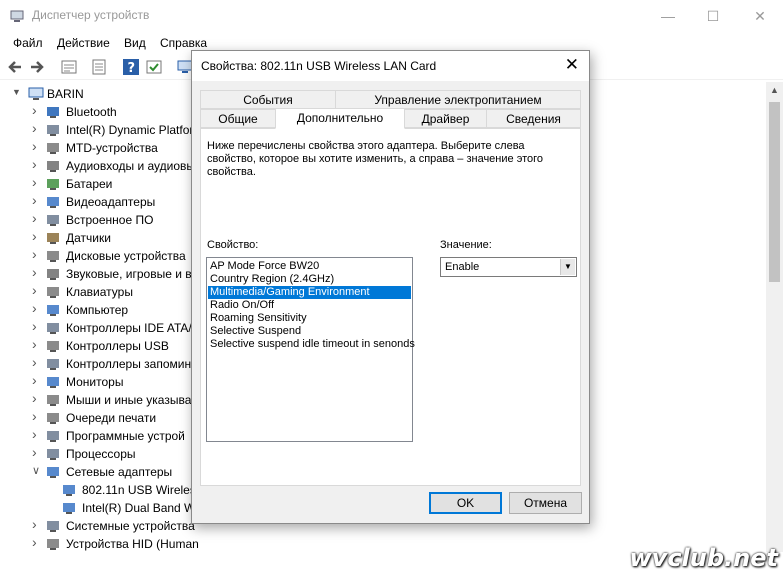 The height and width of the screenshot is (574, 783). What do you see at coordinates (100, 328) in the screenshot?
I see `tree-category-item: › Контроллеры IDE ATA/` at bounding box center [100, 328].